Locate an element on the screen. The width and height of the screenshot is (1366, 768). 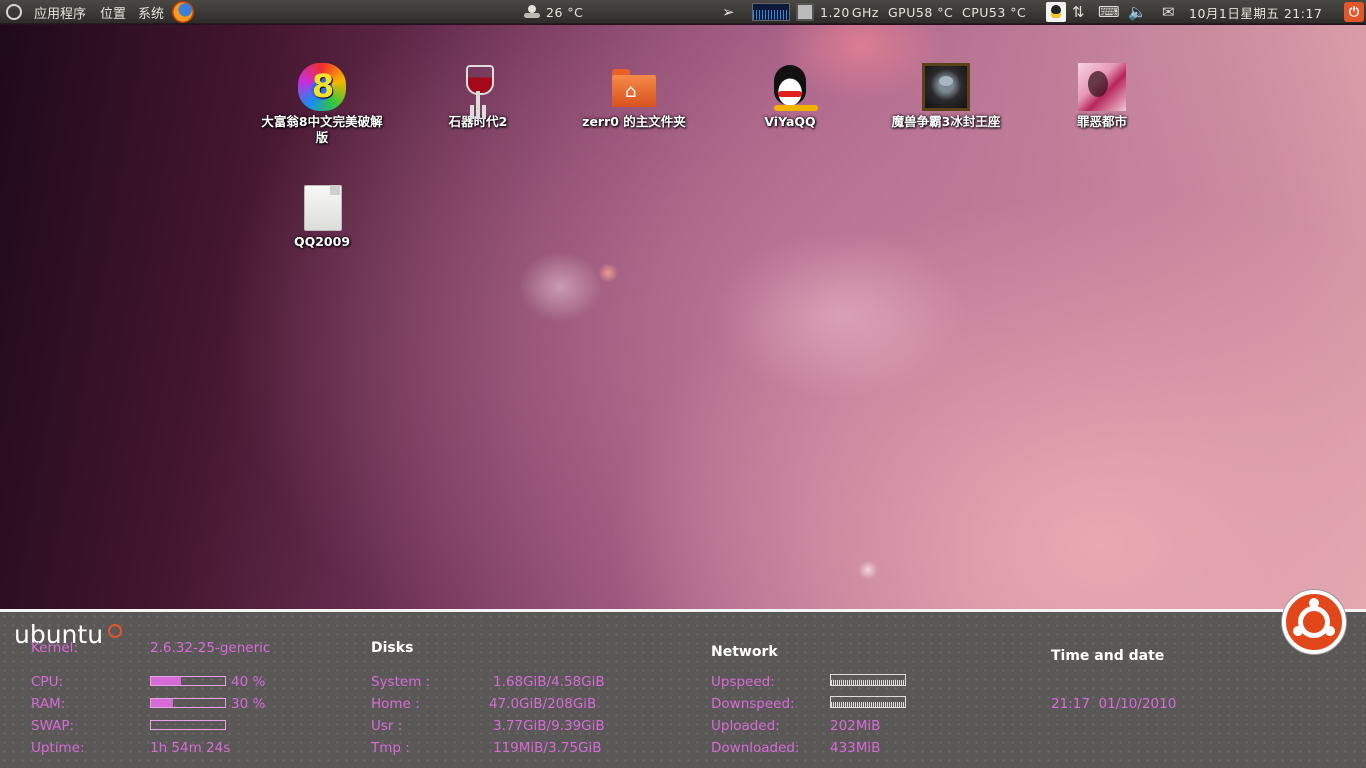
swap-label: SWAP: is located at coordinates (53, 726).